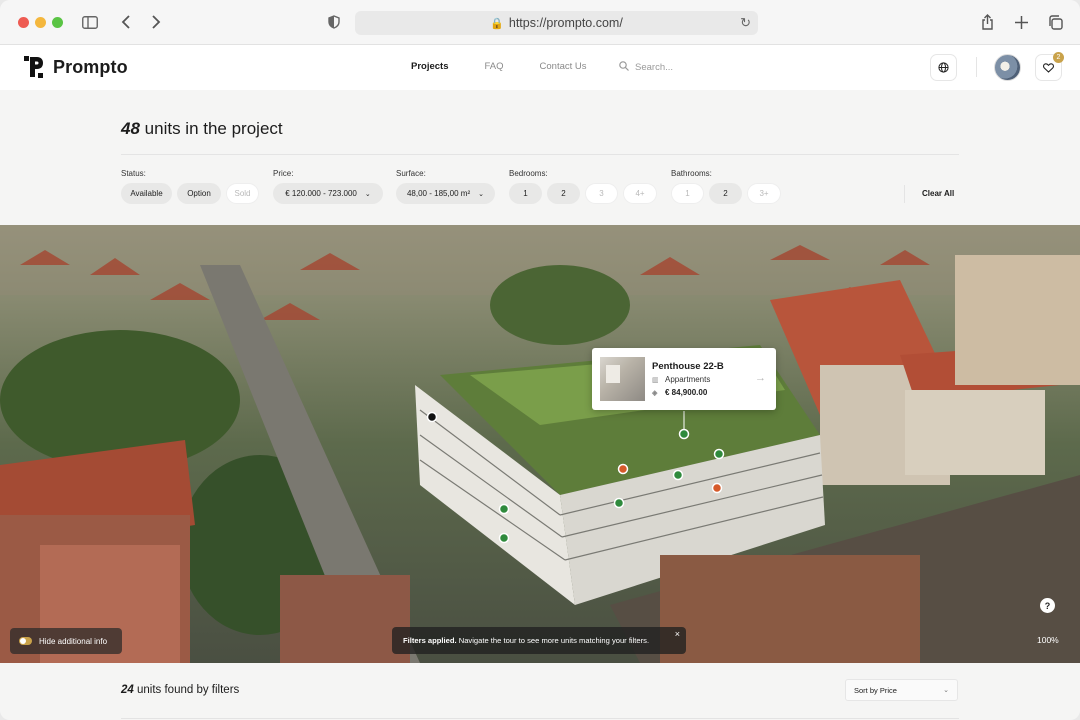 The width and height of the screenshot is (1080, 720). I want to click on bathrooms-3plus-chip: 3+, so click(764, 193).